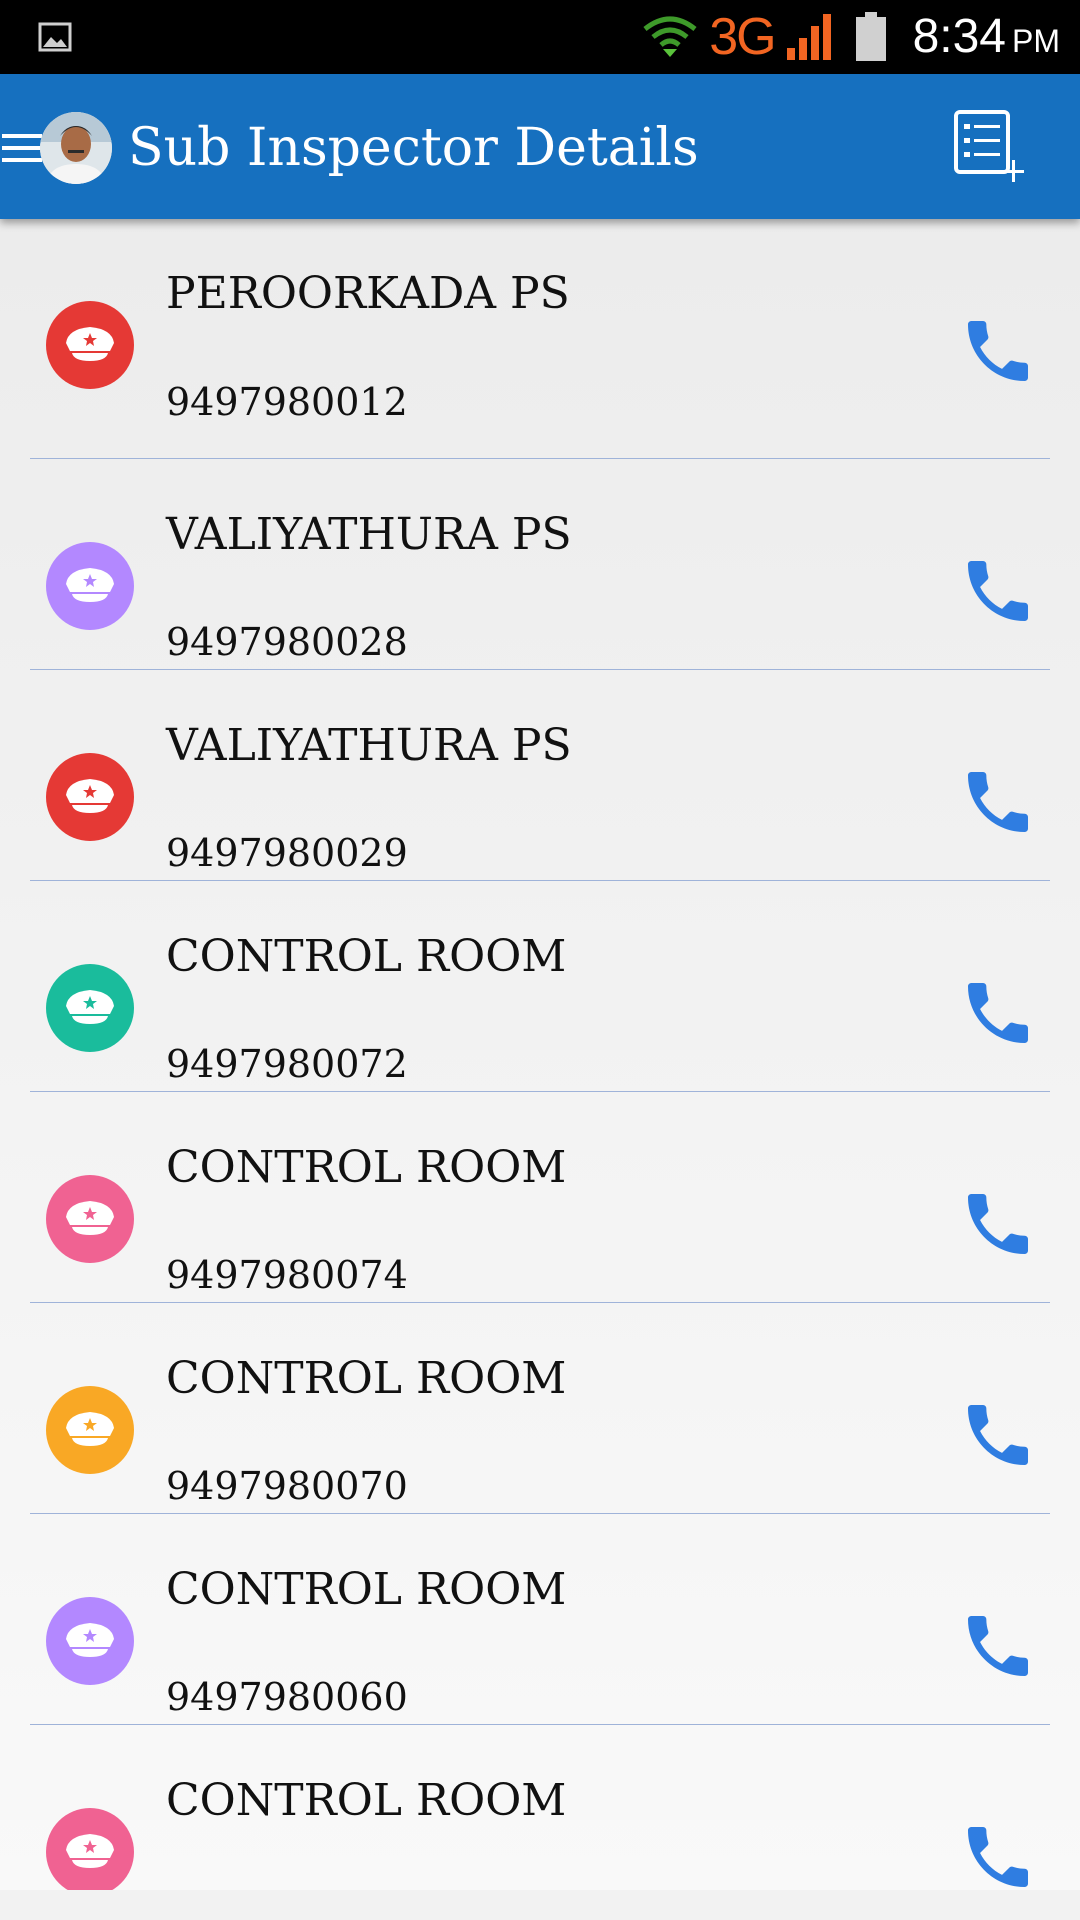  What do you see at coordinates (1036, 41) in the screenshot?
I see `clock-ampm: PM` at bounding box center [1036, 41].